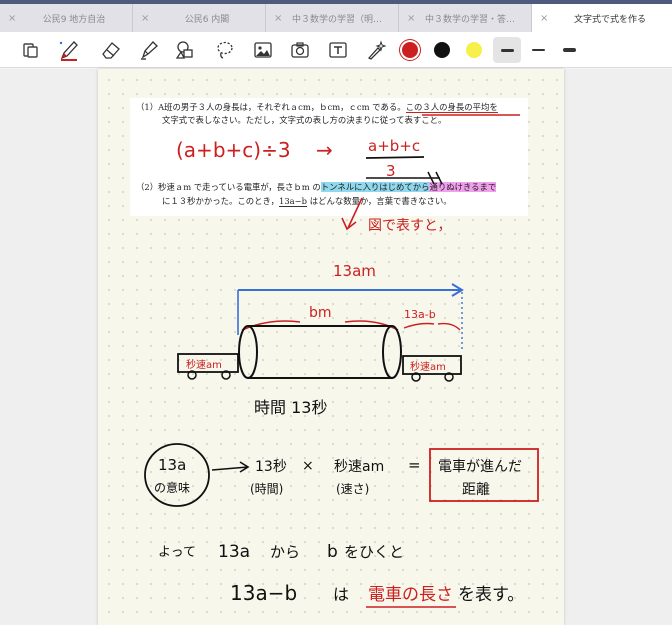  I want to click on tab-expressions: × 文字式で式を作る, so click(602, 18).